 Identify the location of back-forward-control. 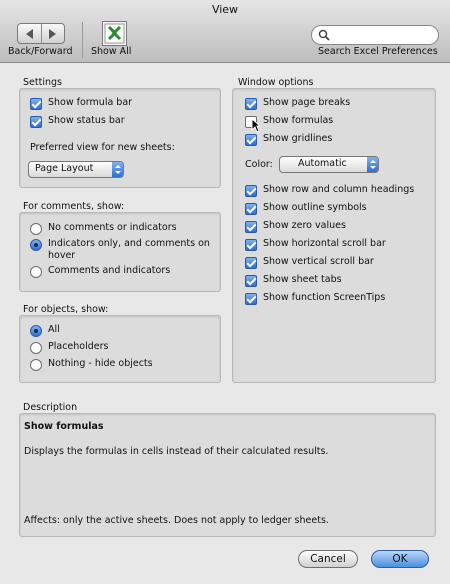
(41, 33).